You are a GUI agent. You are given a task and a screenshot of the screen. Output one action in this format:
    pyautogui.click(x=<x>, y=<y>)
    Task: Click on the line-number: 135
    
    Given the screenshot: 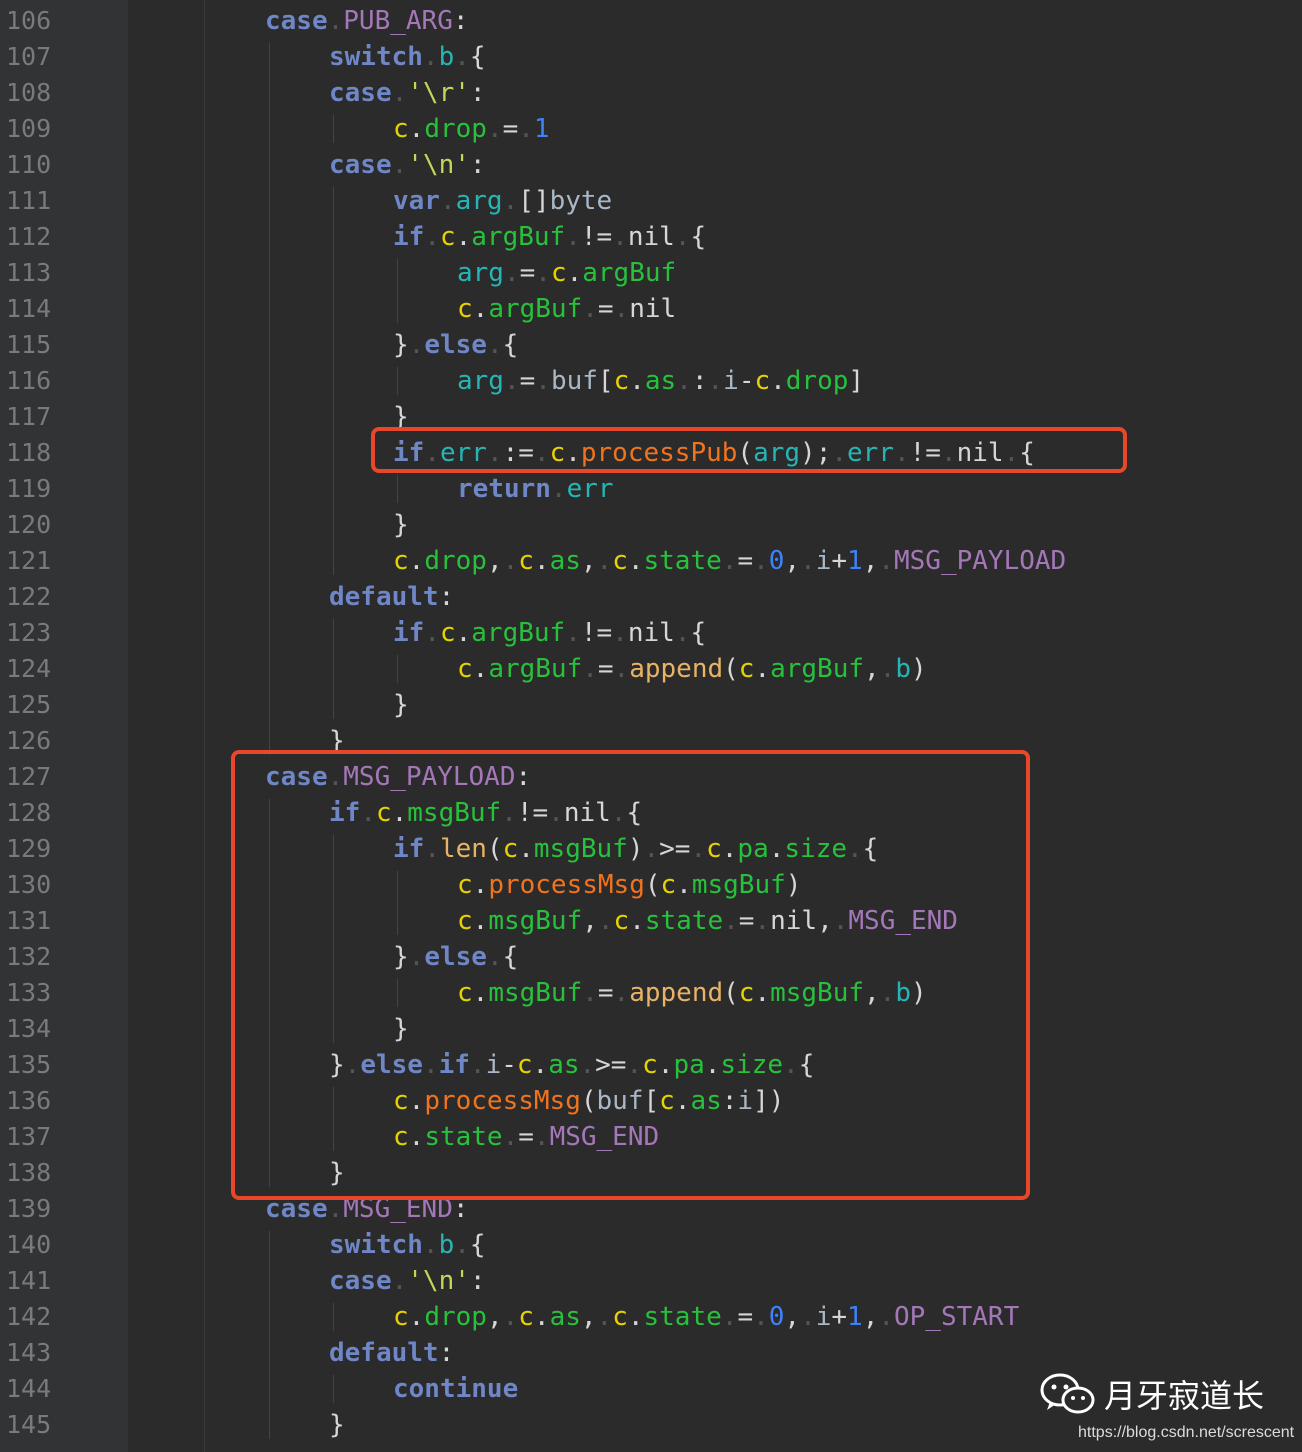 What is the action you would take?
    pyautogui.click(x=29, y=1064)
    